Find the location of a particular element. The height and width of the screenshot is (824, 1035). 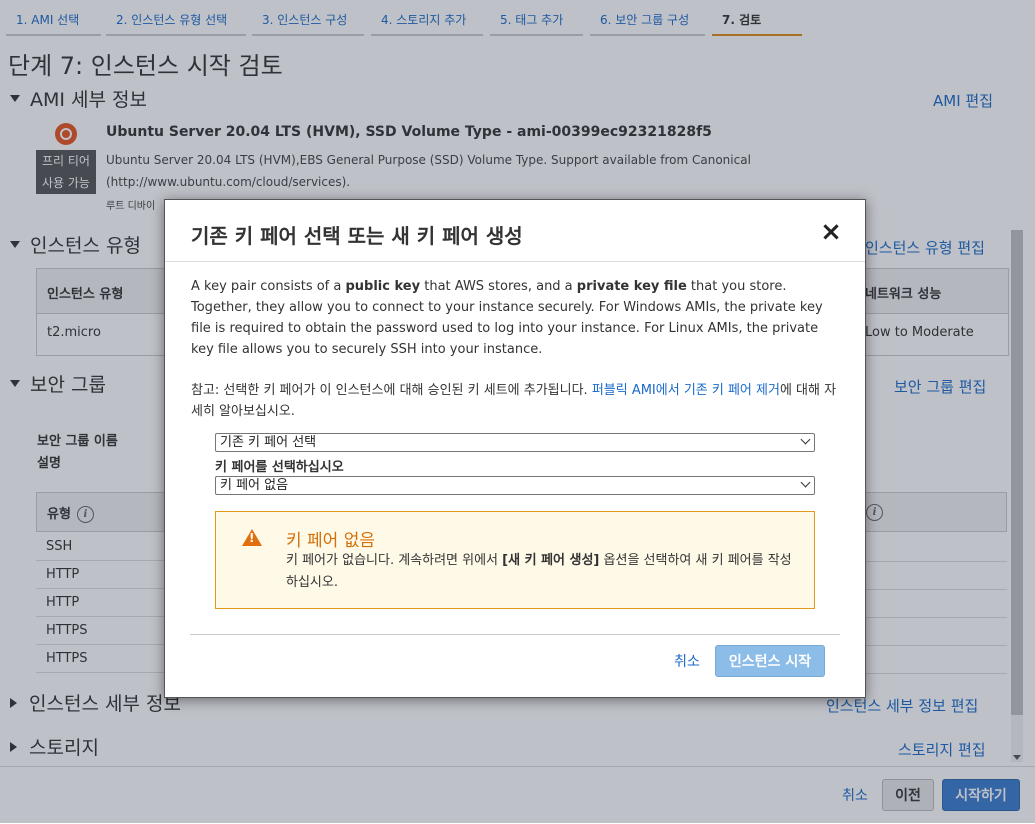

text-span: 키 페어가 없습니다. 계속하려면 위에서 is located at coordinates (394, 560).